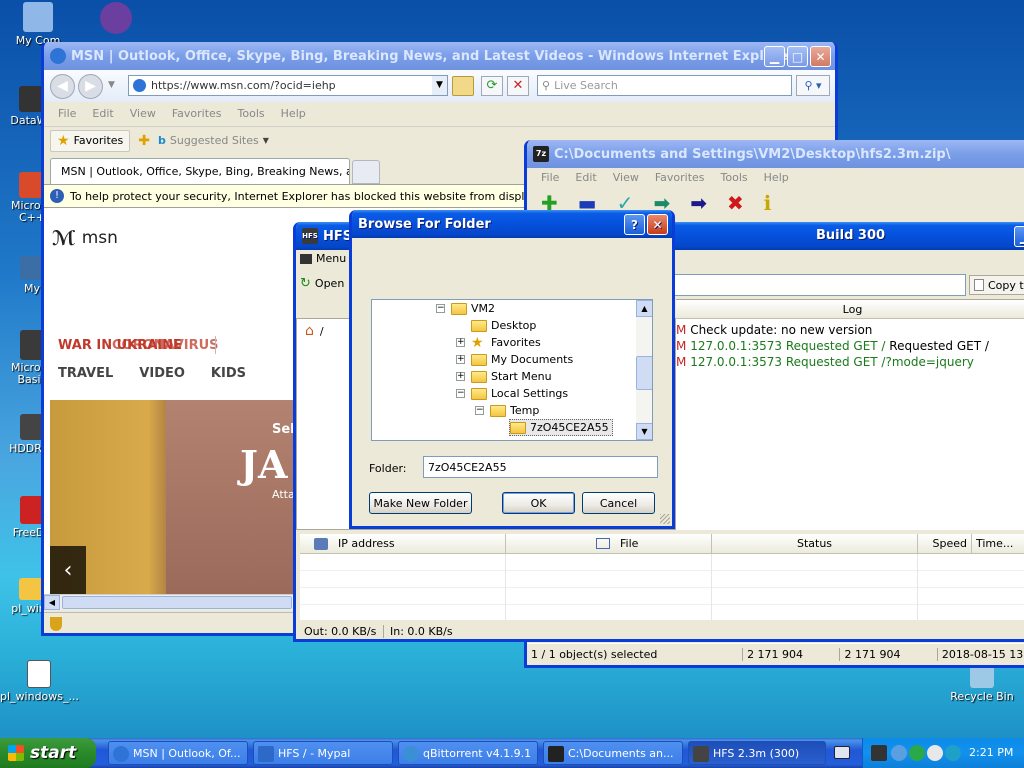  Describe the element at coordinates (52, 602) in the screenshot. I see `scroll-left-button: ◀` at that location.